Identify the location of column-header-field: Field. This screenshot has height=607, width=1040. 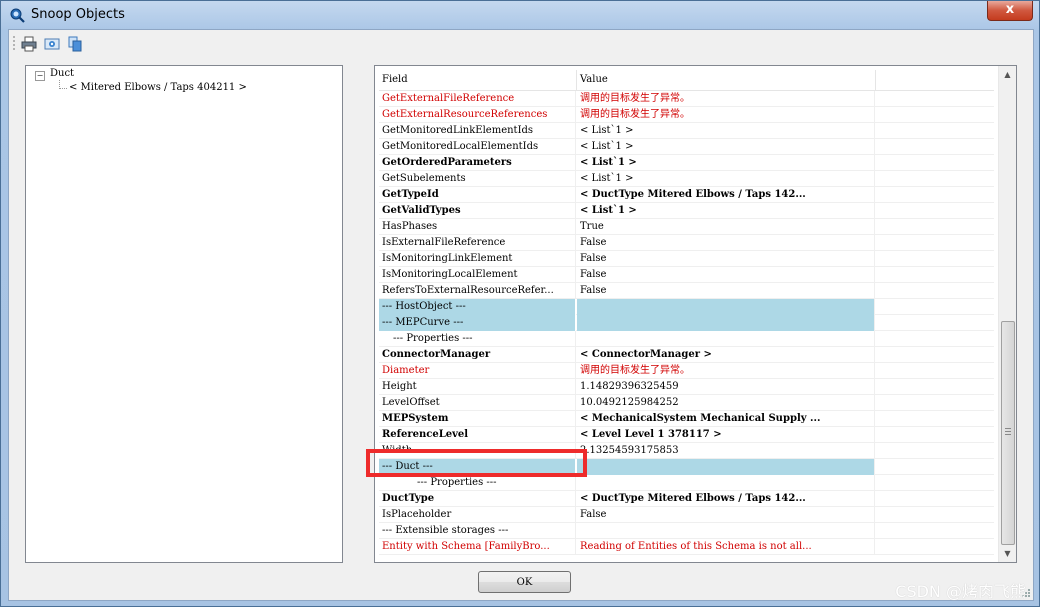
(478, 80).